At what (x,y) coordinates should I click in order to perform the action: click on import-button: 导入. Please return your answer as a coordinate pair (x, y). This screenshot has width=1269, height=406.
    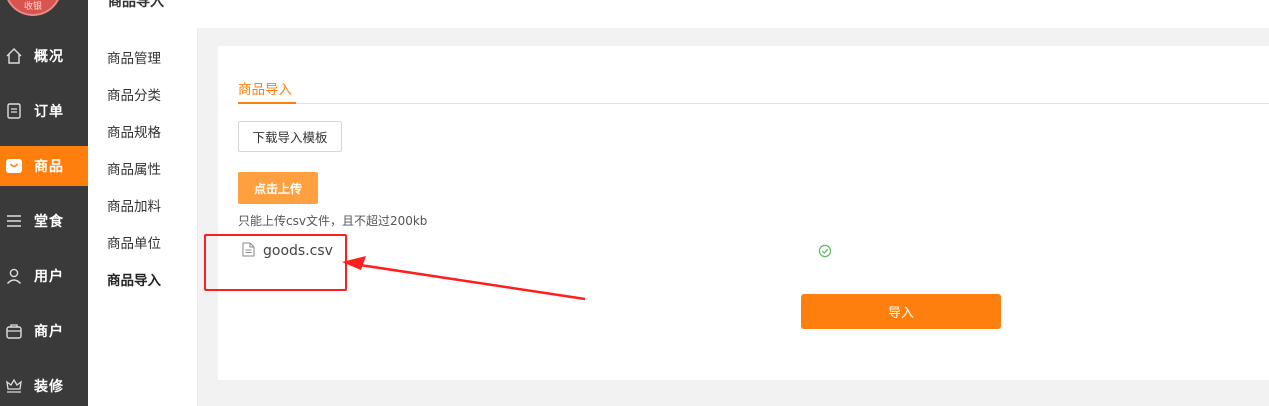
    Looking at the image, I should click on (901, 311).